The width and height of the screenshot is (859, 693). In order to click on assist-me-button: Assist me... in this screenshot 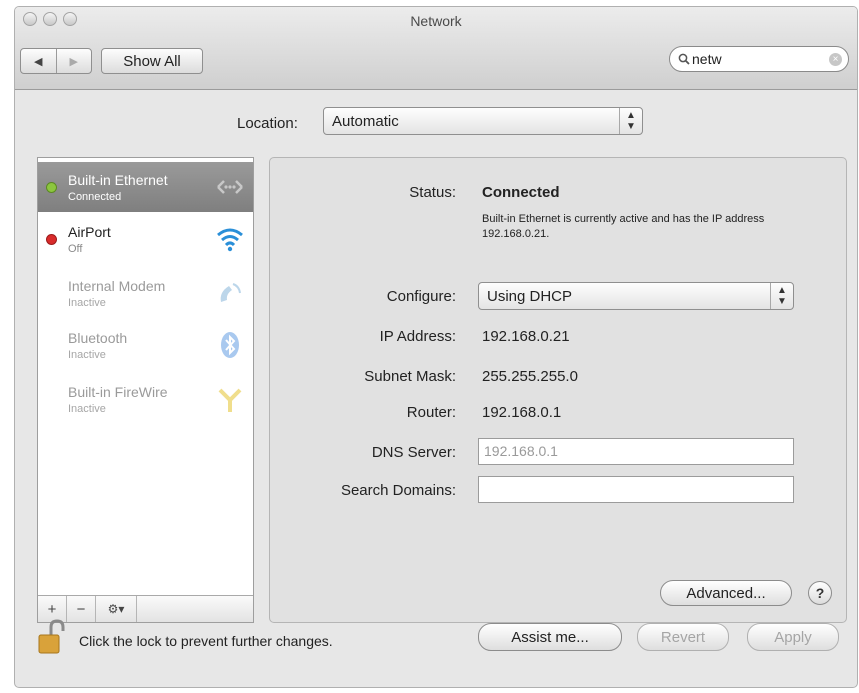, I will do `click(550, 637)`.